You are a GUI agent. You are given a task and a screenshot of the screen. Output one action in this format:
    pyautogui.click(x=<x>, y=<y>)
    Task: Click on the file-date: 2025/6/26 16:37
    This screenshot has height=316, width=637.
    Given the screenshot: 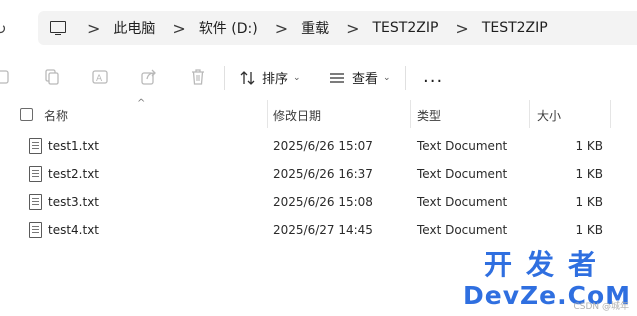 What is the action you would take?
    pyautogui.click(x=323, y=174)
    